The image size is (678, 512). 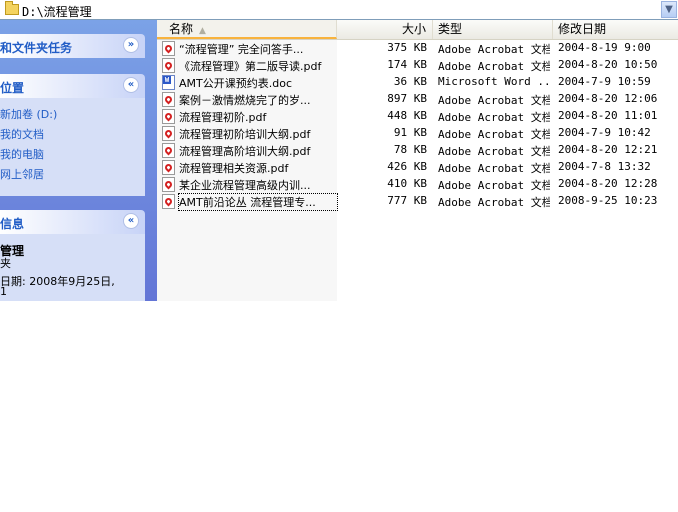 I want to click on file-modified: 2004-7-9 10:42, so click(x=604, y=132).